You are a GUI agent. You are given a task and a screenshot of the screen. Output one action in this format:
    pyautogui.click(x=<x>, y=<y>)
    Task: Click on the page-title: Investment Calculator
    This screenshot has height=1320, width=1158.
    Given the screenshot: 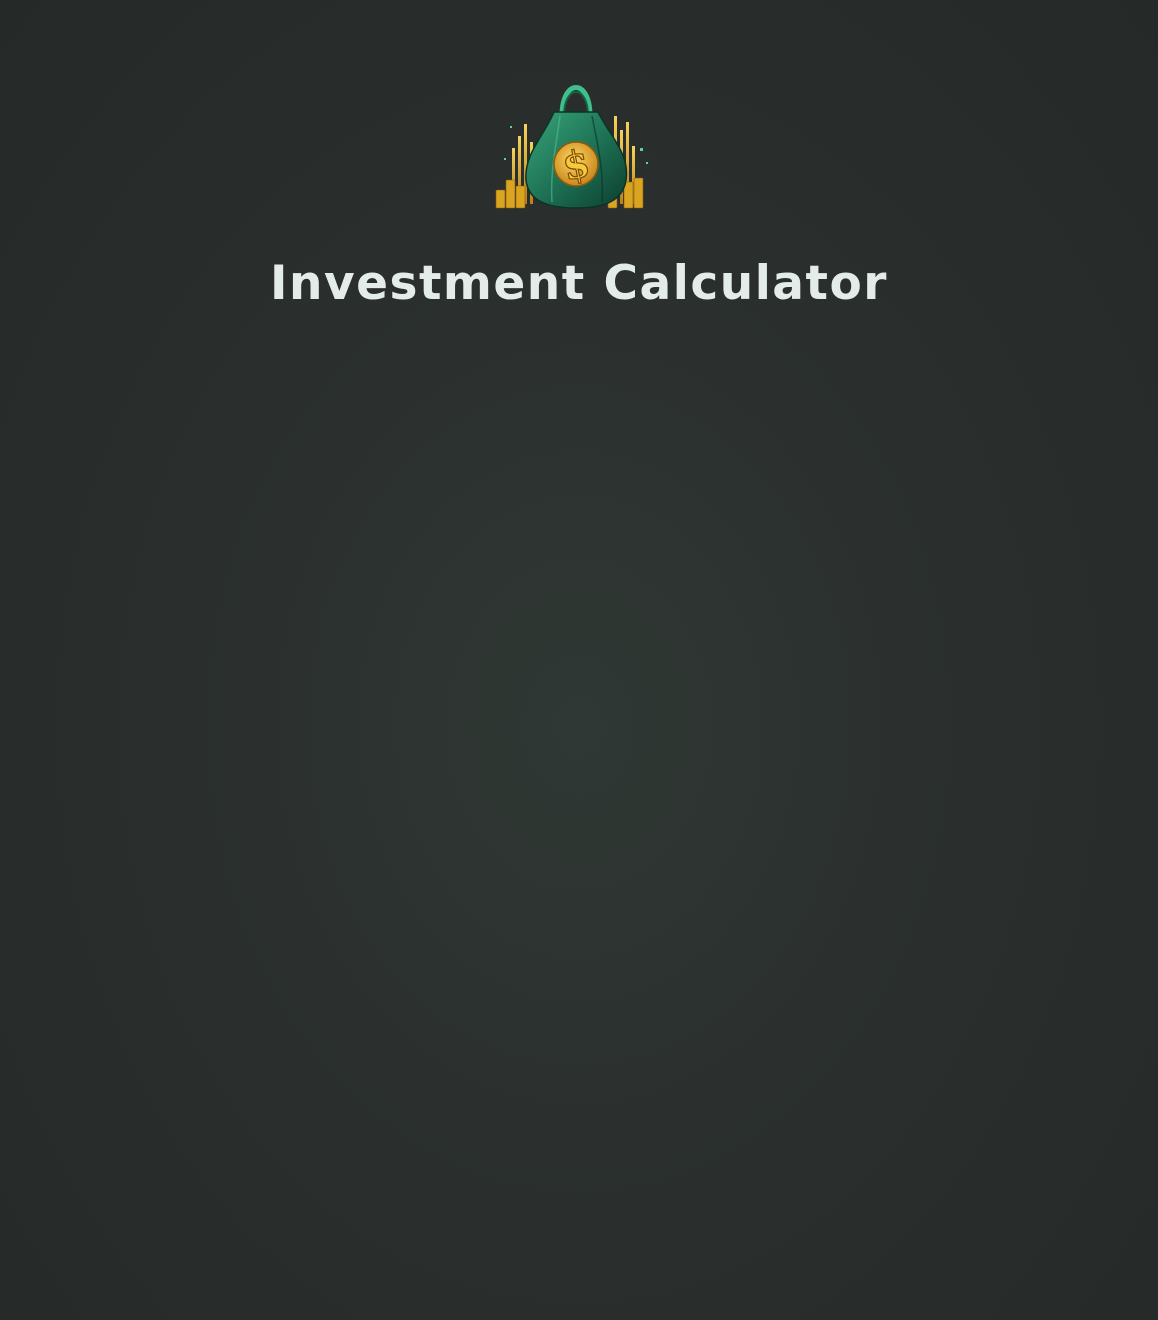 What is the action you would take?
    pyautogui.click(x=579, y=283)
    